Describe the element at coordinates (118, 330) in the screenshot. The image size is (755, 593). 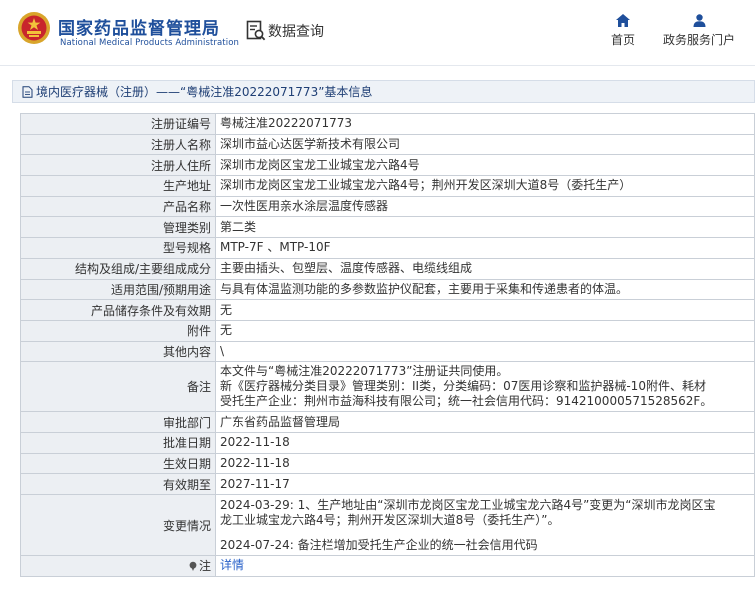
I see `row-label: 附件` at that location.